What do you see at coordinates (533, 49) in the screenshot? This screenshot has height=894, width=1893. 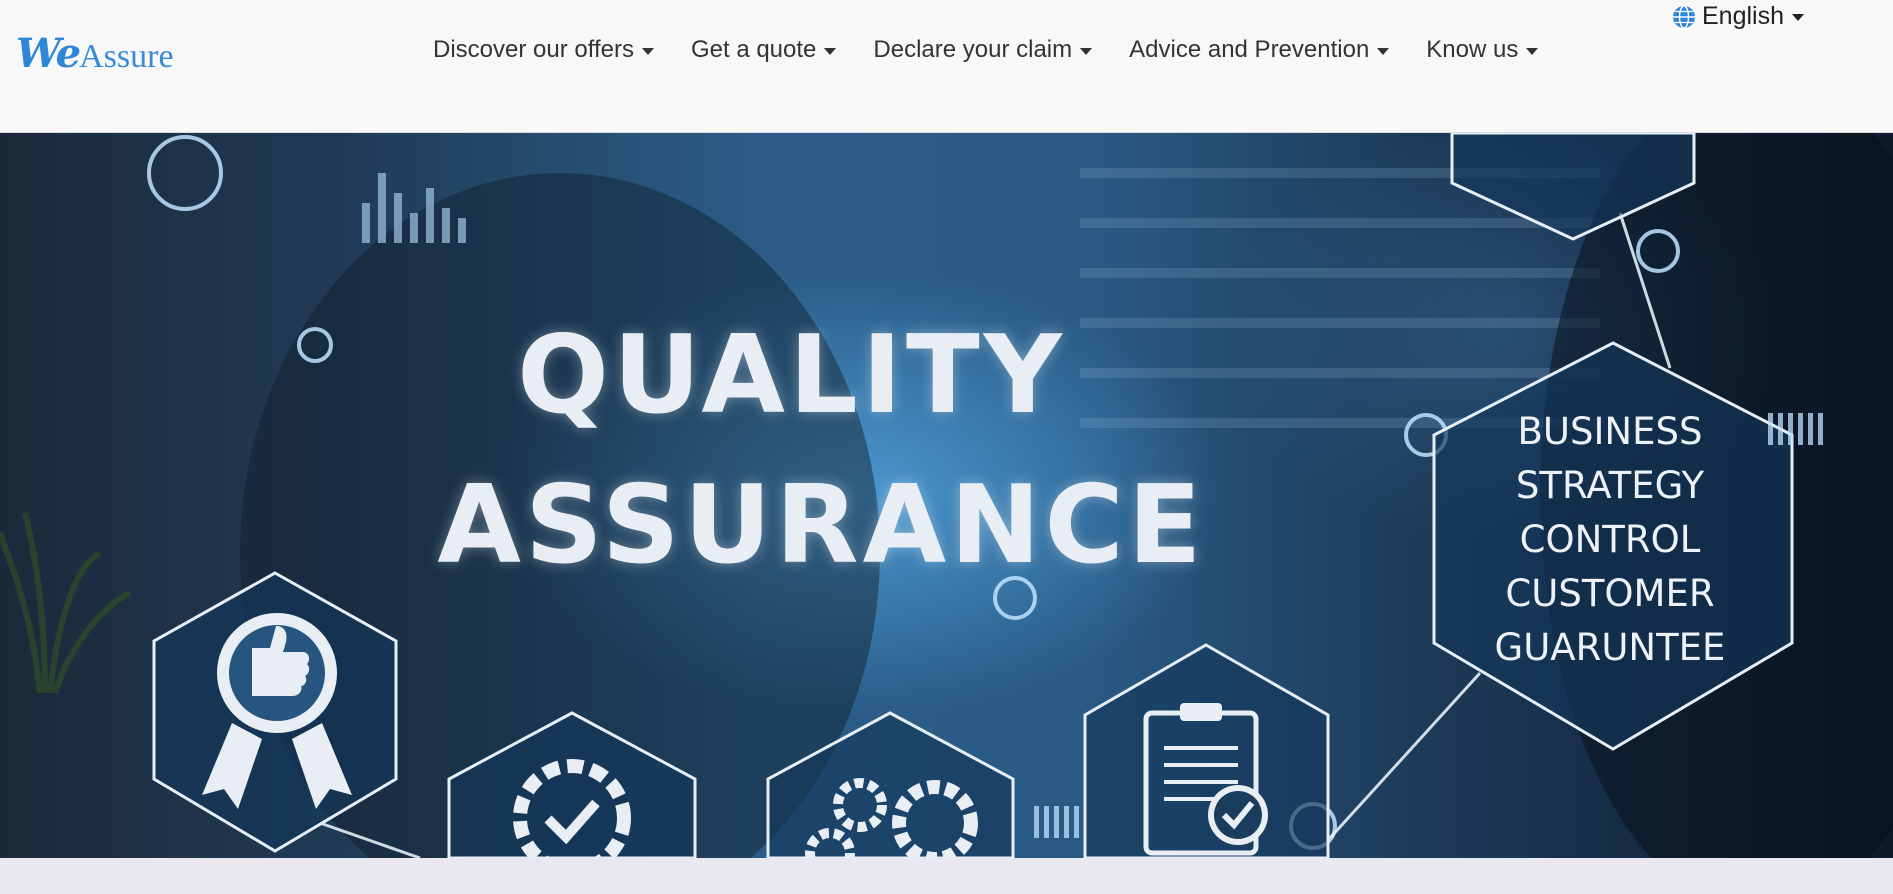 I see `nav-label: Discover our offers` at bounding box center [533, 49].